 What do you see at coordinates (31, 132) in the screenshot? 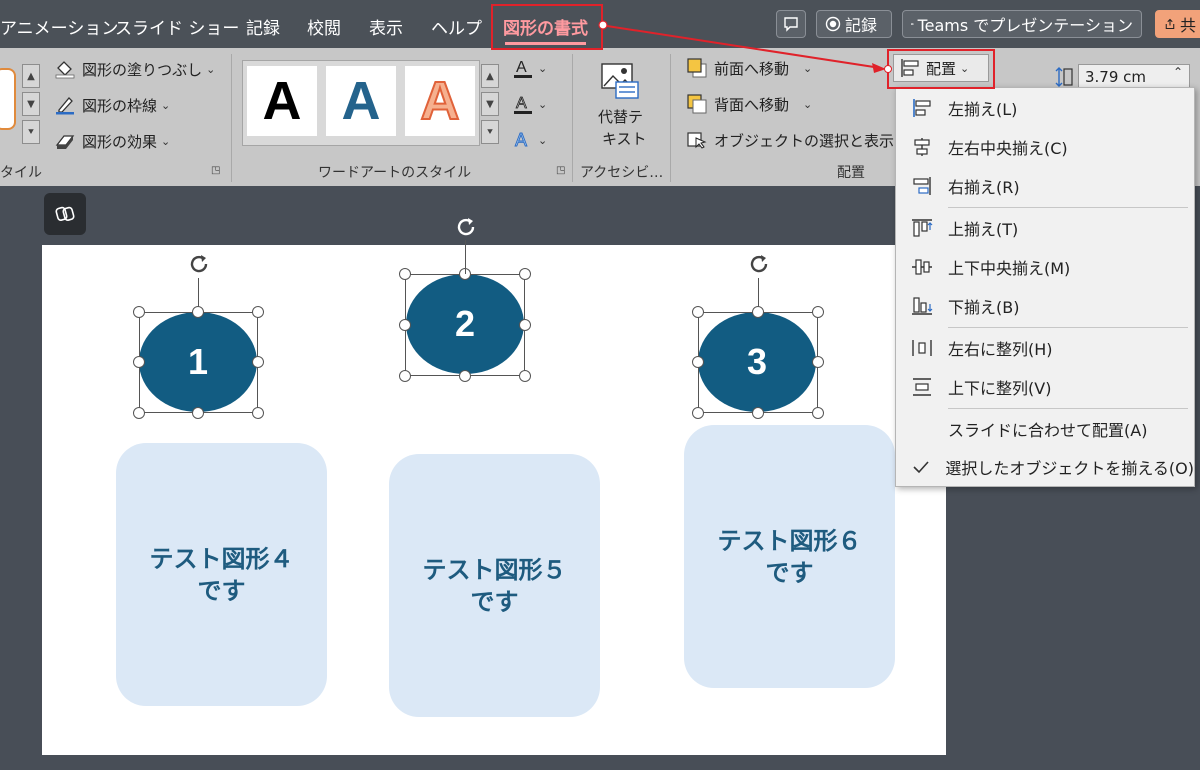
I see `gallery-more: ⯆` at bounding box center [31, 132].